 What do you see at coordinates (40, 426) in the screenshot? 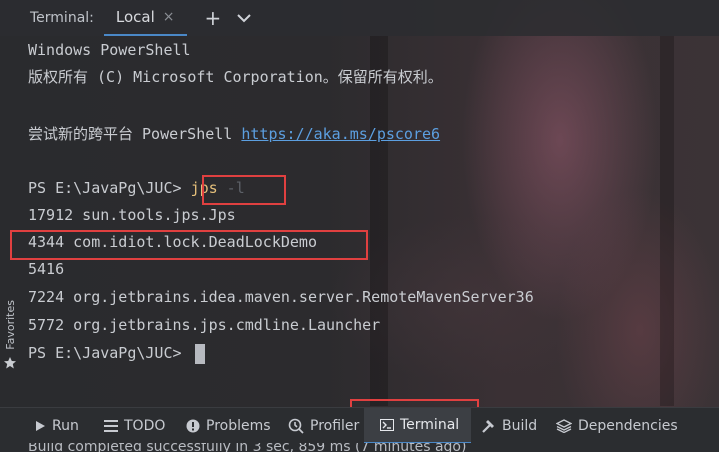
I see `run-icon` at bounding box center [40, 426].